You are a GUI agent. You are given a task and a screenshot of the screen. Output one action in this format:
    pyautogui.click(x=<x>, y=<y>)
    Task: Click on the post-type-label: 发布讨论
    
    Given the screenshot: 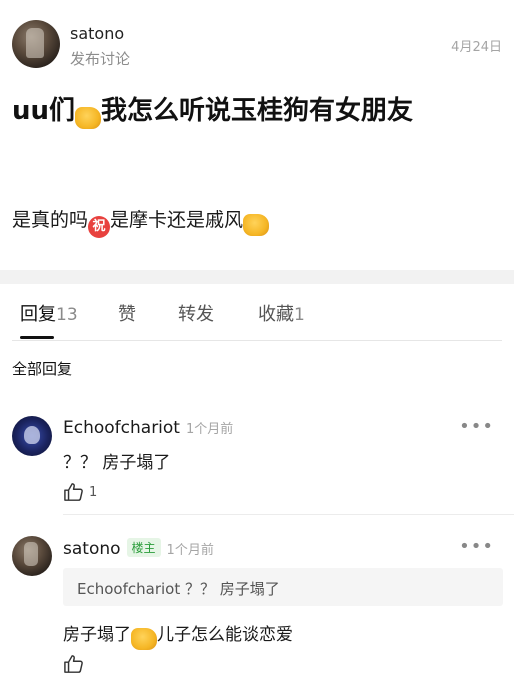 What is the action you would take?
    pyautogui.click(x=100, y=59)
    